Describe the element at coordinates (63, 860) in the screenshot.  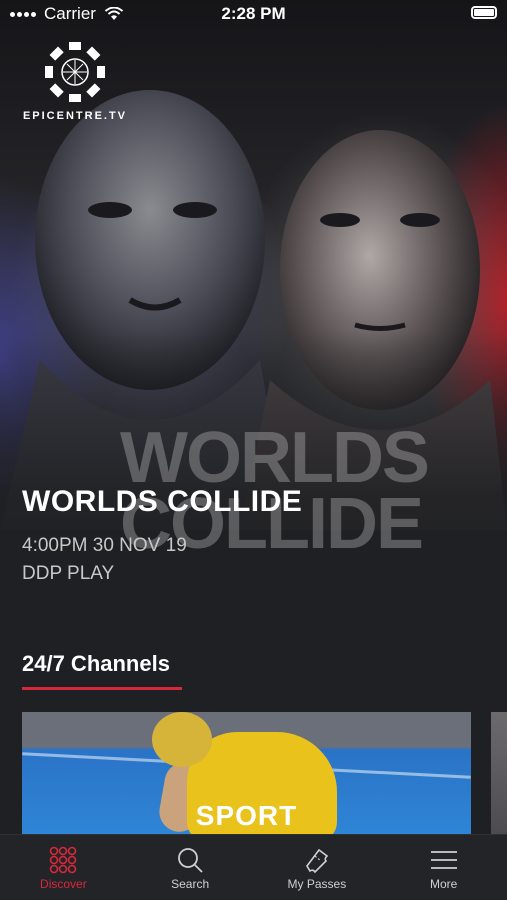
I see `discover-grid-icon` at that location.